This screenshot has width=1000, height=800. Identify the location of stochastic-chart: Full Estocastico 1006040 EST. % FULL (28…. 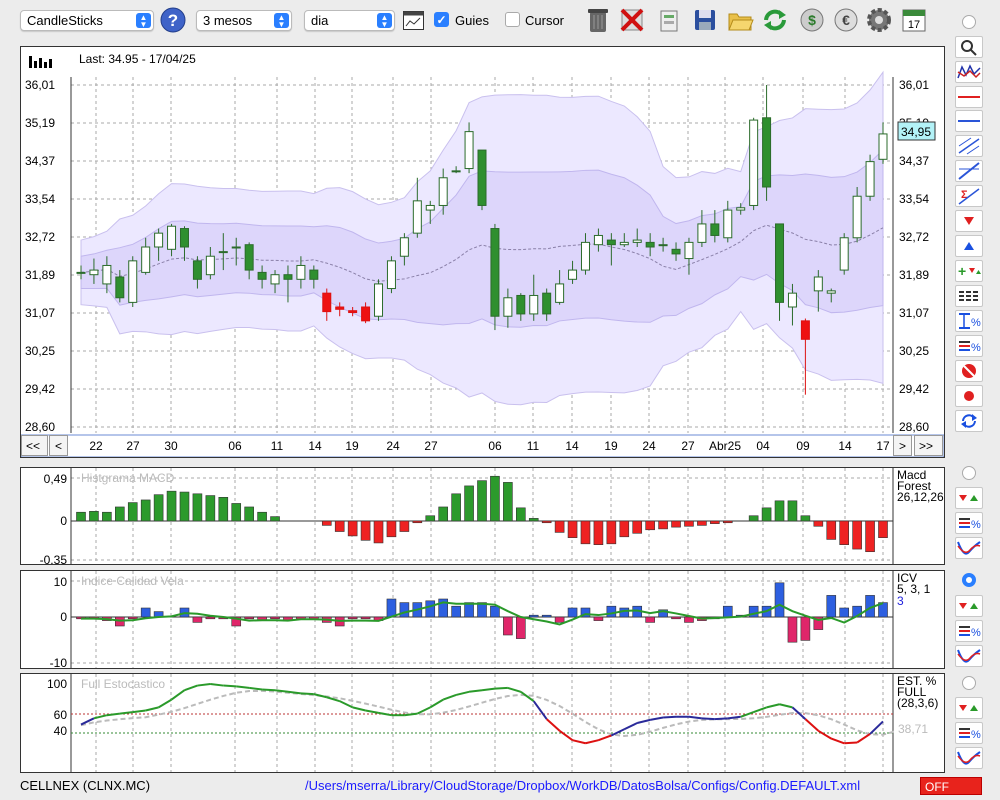
(482, 723).